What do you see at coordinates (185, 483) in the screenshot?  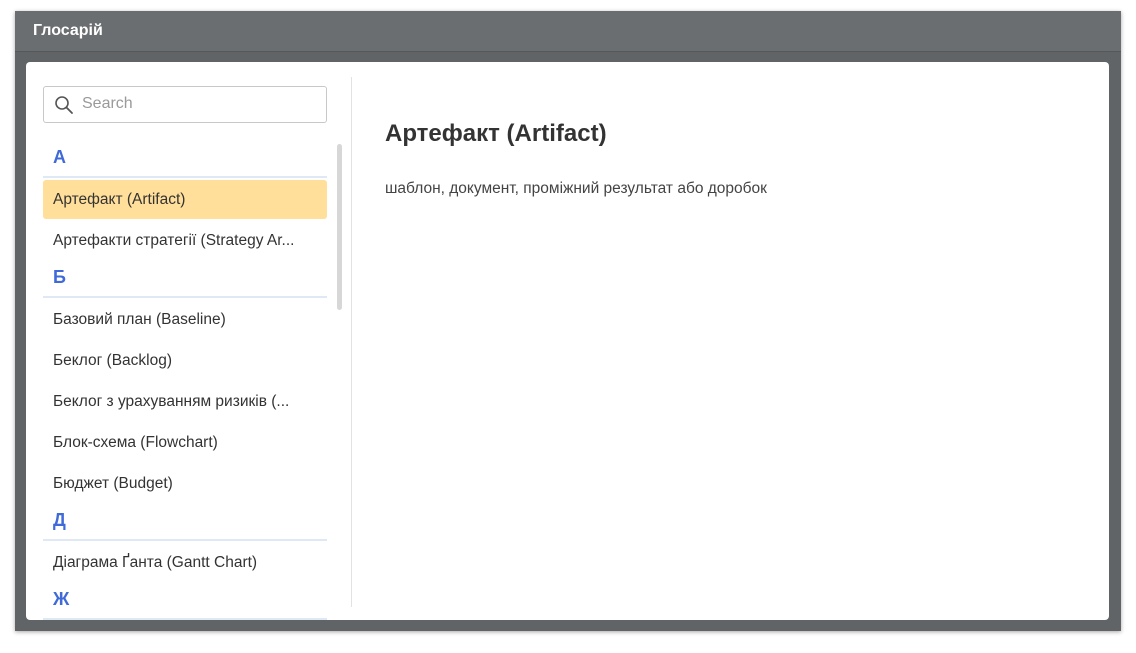 I see `glossary-term-item: Бюджет (Budget)` at bounding box center [185, 483].